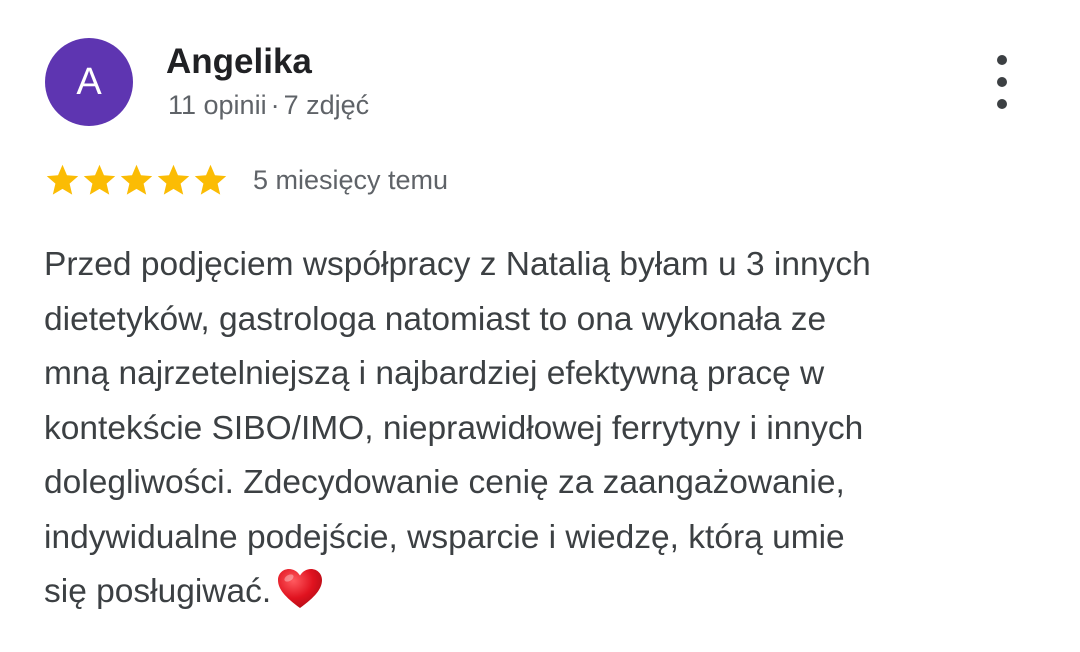 The height and width of the screenshot is (652, 1080). What do you see at coordinates (246, 180) in the screenshot?
I see `rating-row: 5 miesięcy temu` at bounding box center [246, 180].